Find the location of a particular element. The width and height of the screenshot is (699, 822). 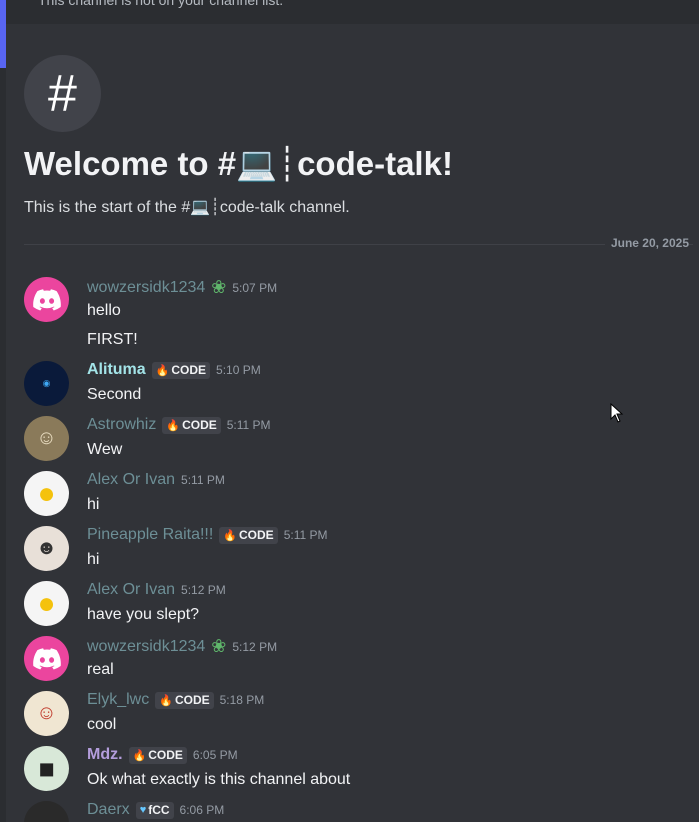

message-text: cool is located at coordinates (102, 724).